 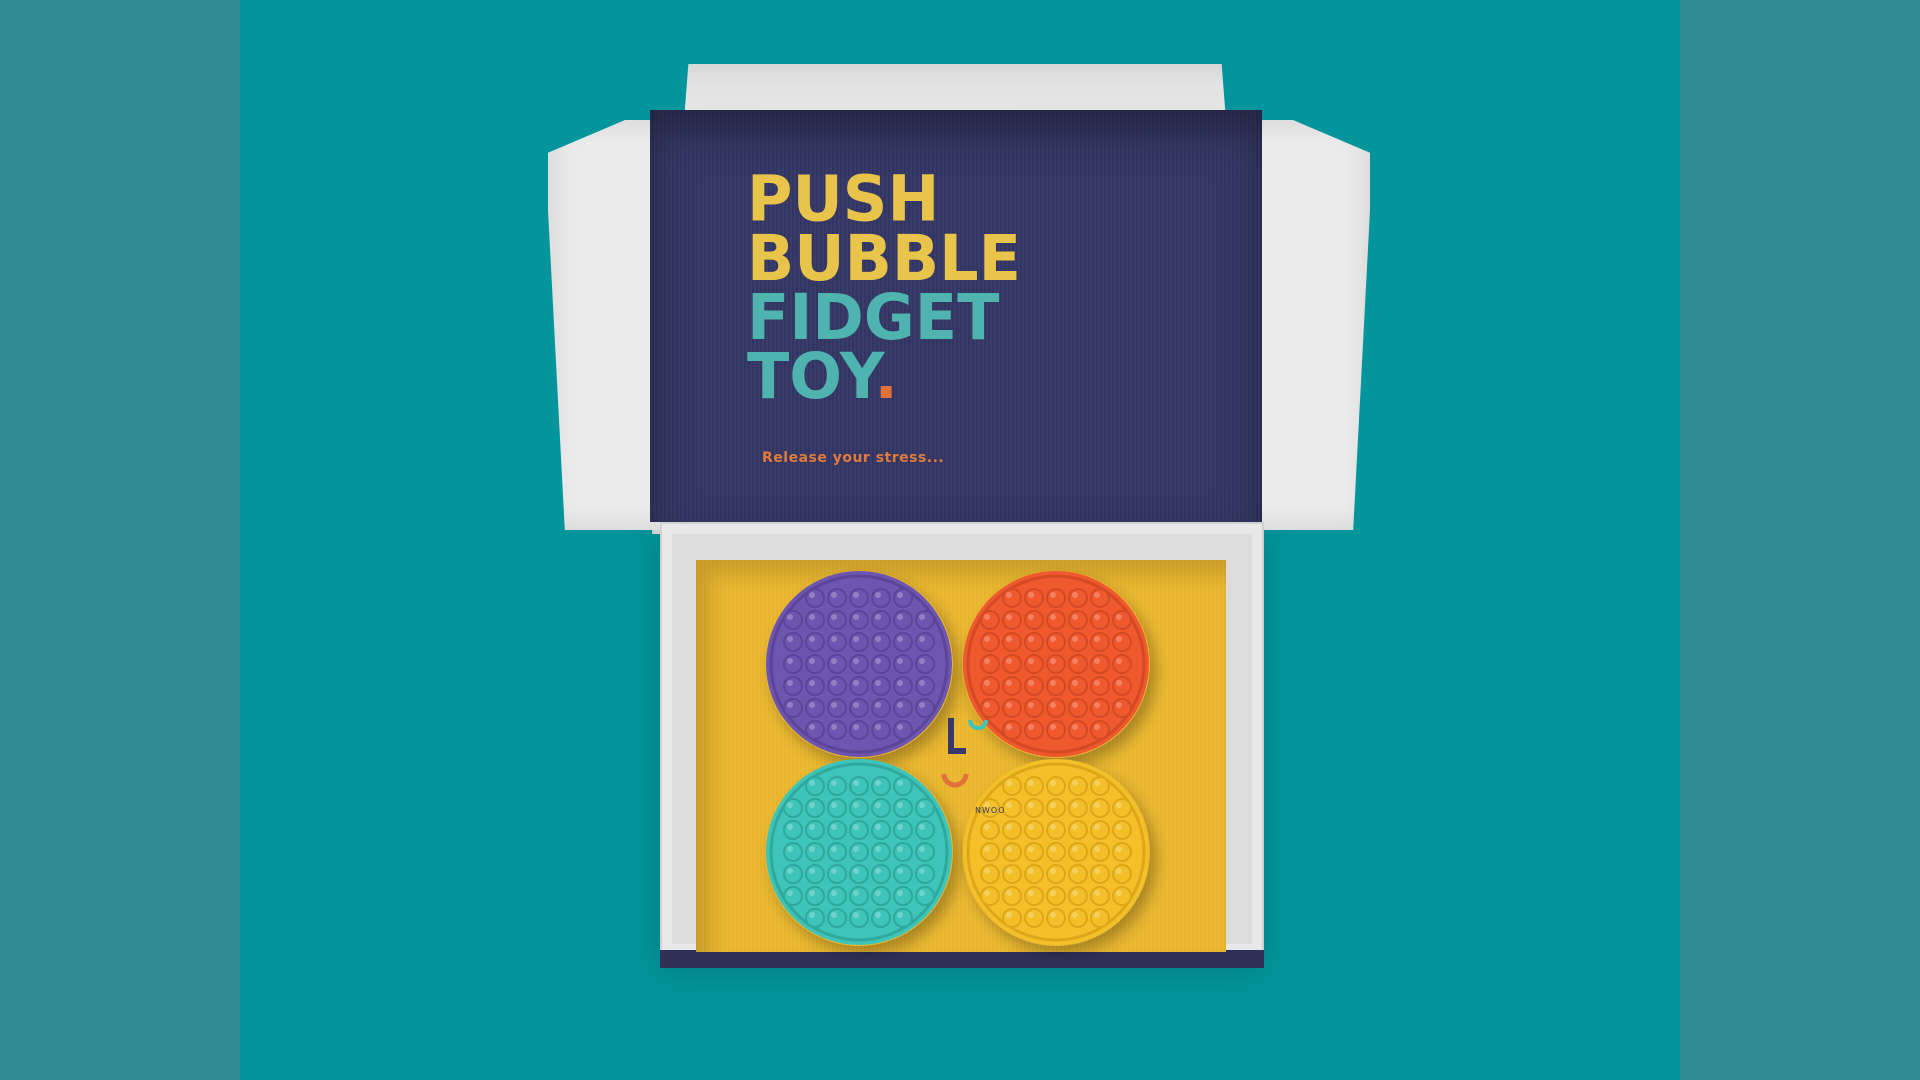 I want to click on orange-fidget-toy-graphic, so click(x=1056, y=664).